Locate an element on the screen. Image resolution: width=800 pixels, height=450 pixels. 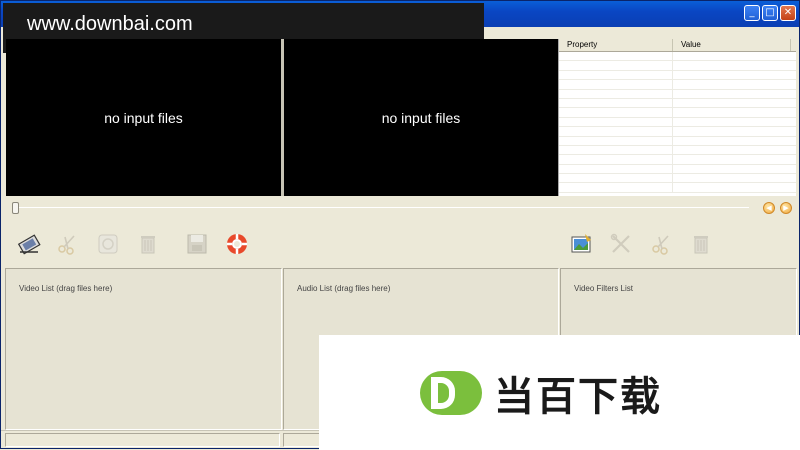
next-frame-button: ▶ is located at coordinates (786, 208).